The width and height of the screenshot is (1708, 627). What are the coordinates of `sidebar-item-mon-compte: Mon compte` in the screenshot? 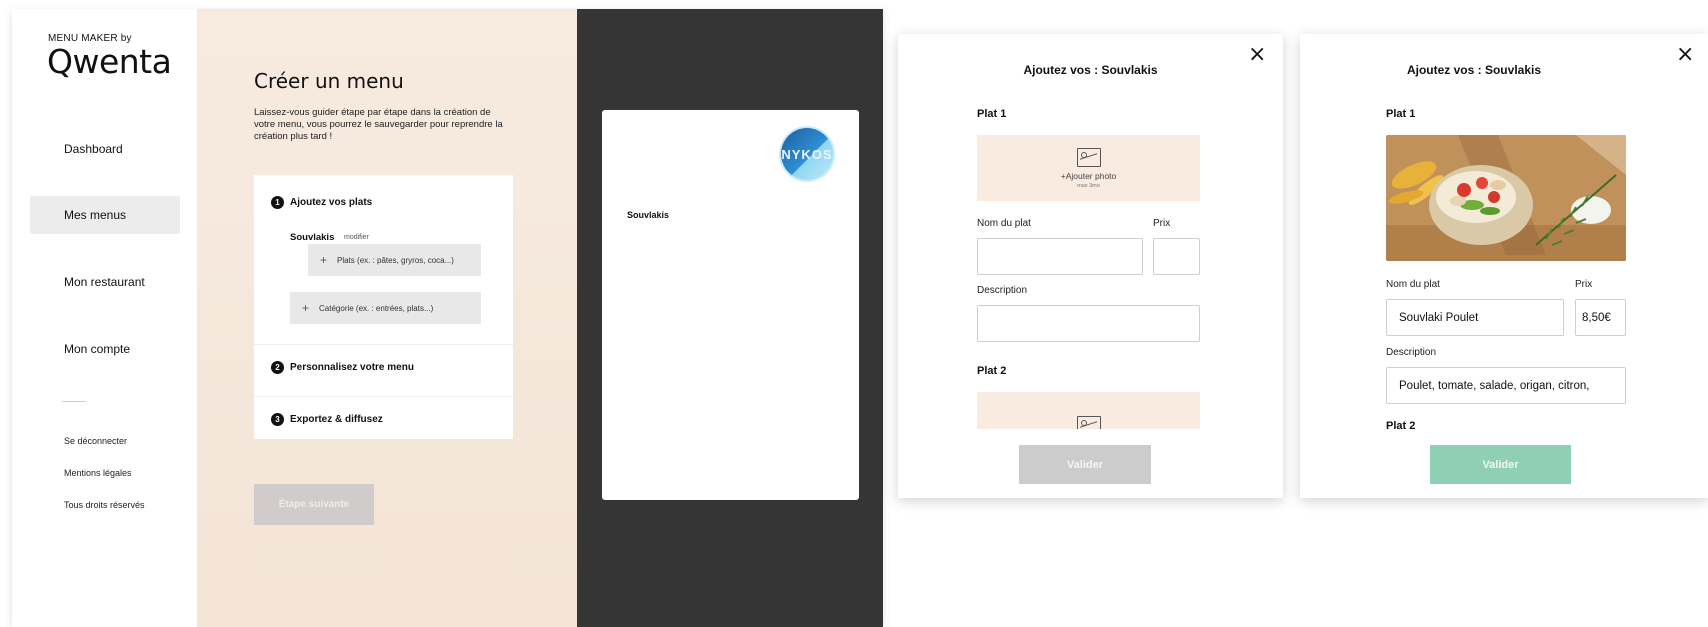 It's located at (105, 349).